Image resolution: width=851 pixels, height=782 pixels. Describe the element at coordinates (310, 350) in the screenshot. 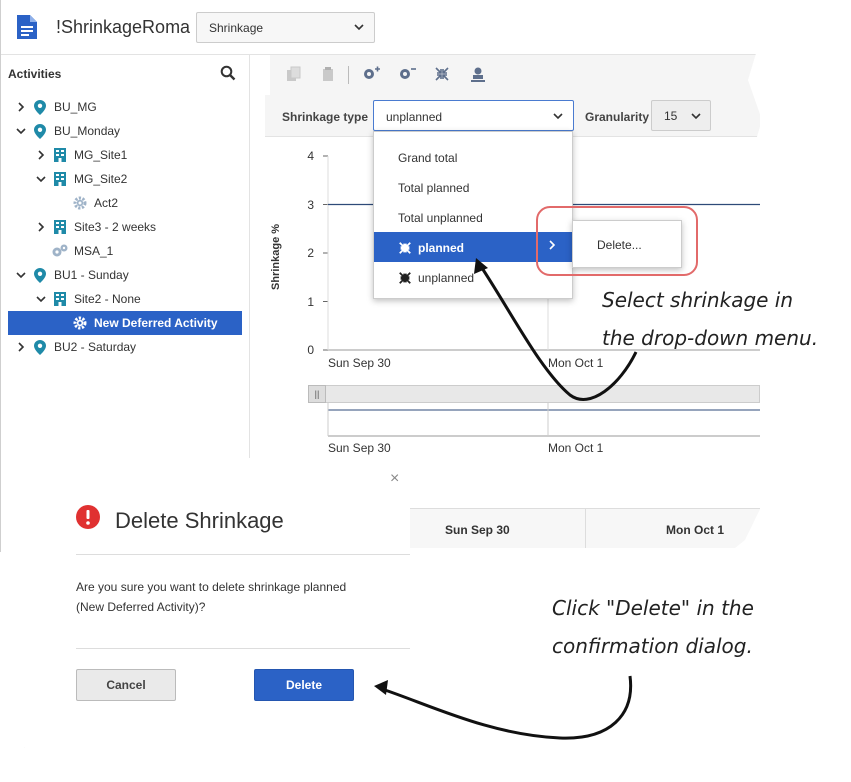

I see `y-tick-label: 0` at that location.